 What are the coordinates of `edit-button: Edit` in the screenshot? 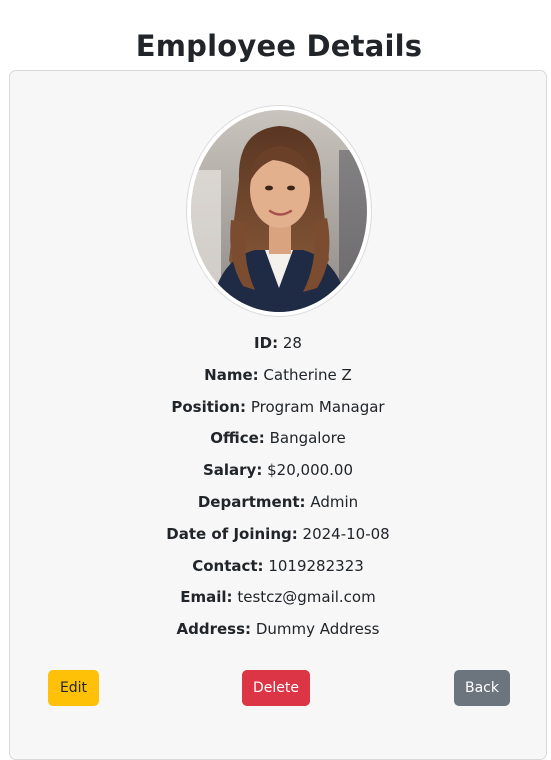 It's located at (73, 688).